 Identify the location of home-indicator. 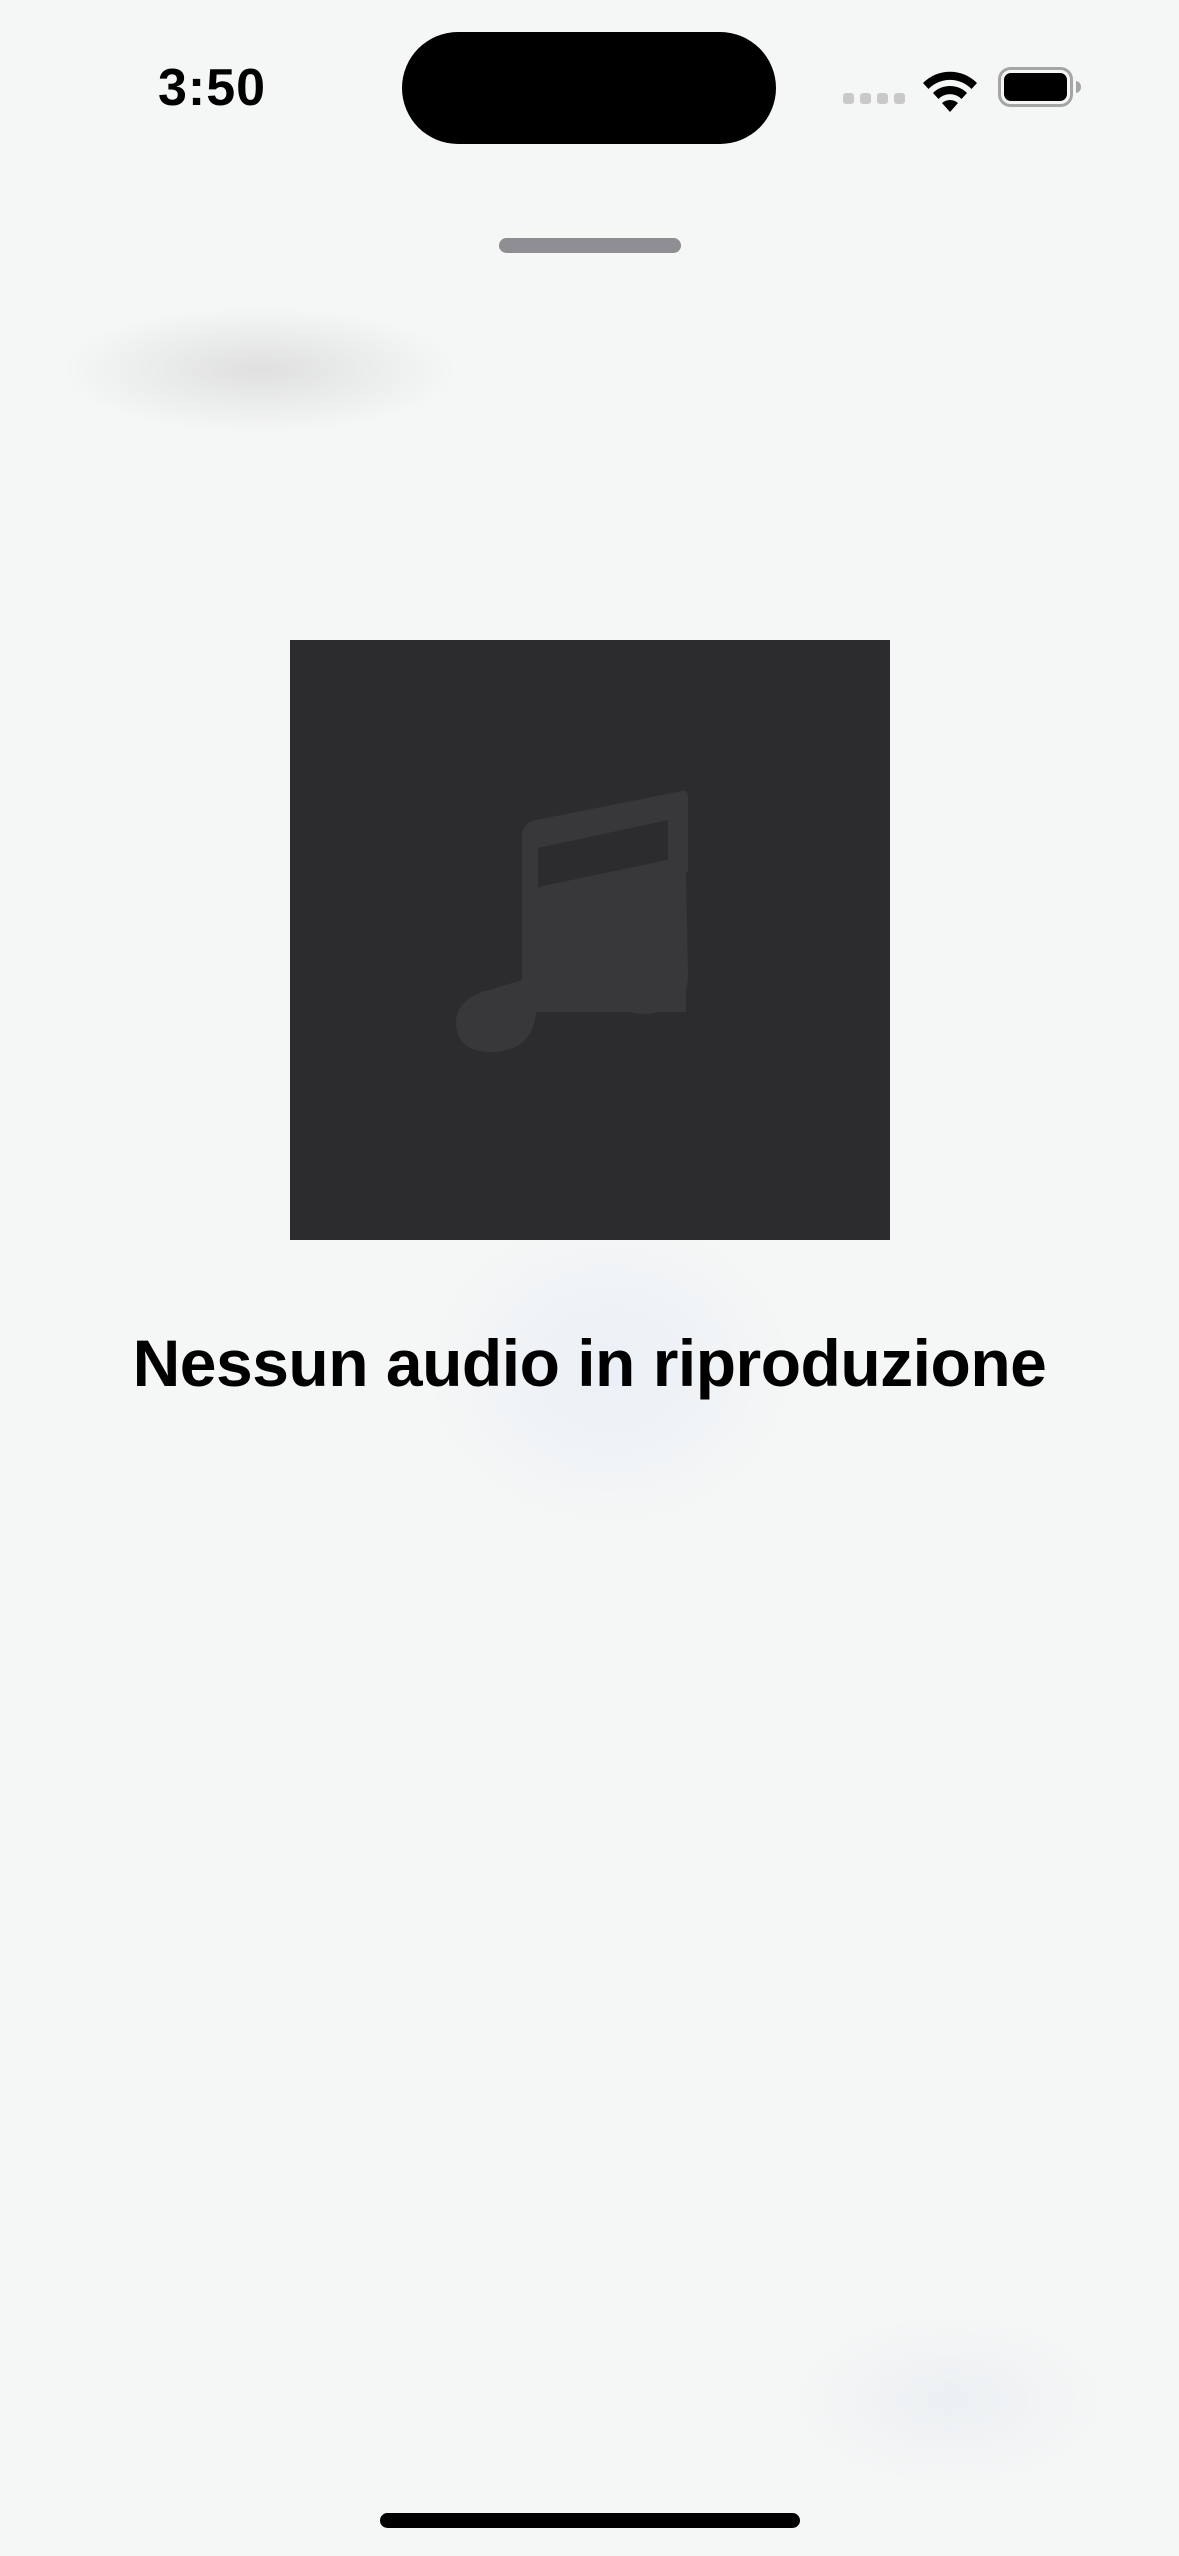
(590, 2520).